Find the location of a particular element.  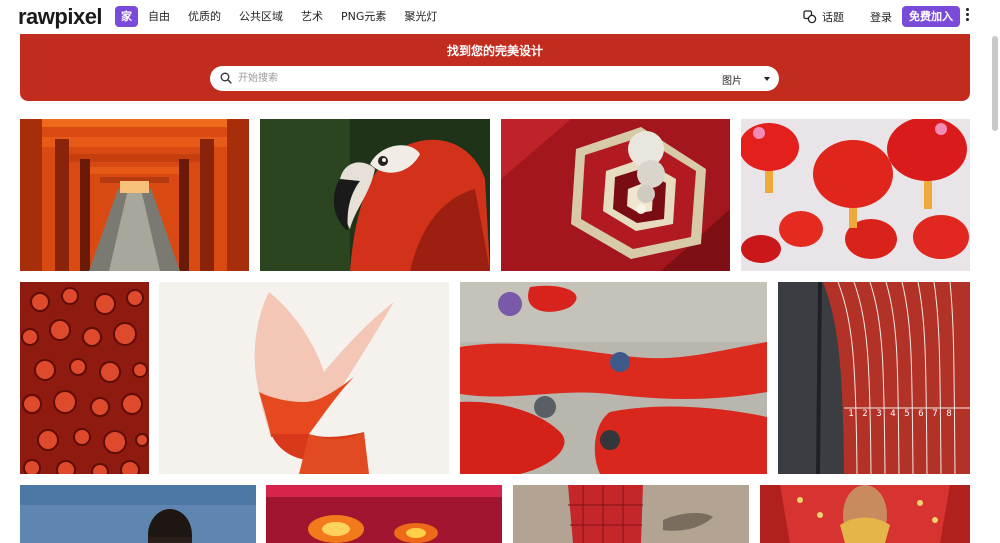

image-running-track-lanes: 1 2 3 4 5 6 7 8 is located at coordinates (874, 378).